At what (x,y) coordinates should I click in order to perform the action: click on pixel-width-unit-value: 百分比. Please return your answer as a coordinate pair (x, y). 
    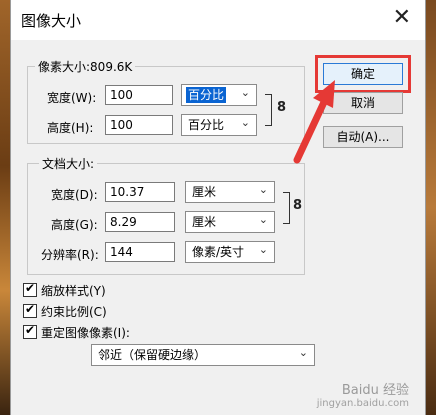
    Looking at the image, I should click on (206, 95).